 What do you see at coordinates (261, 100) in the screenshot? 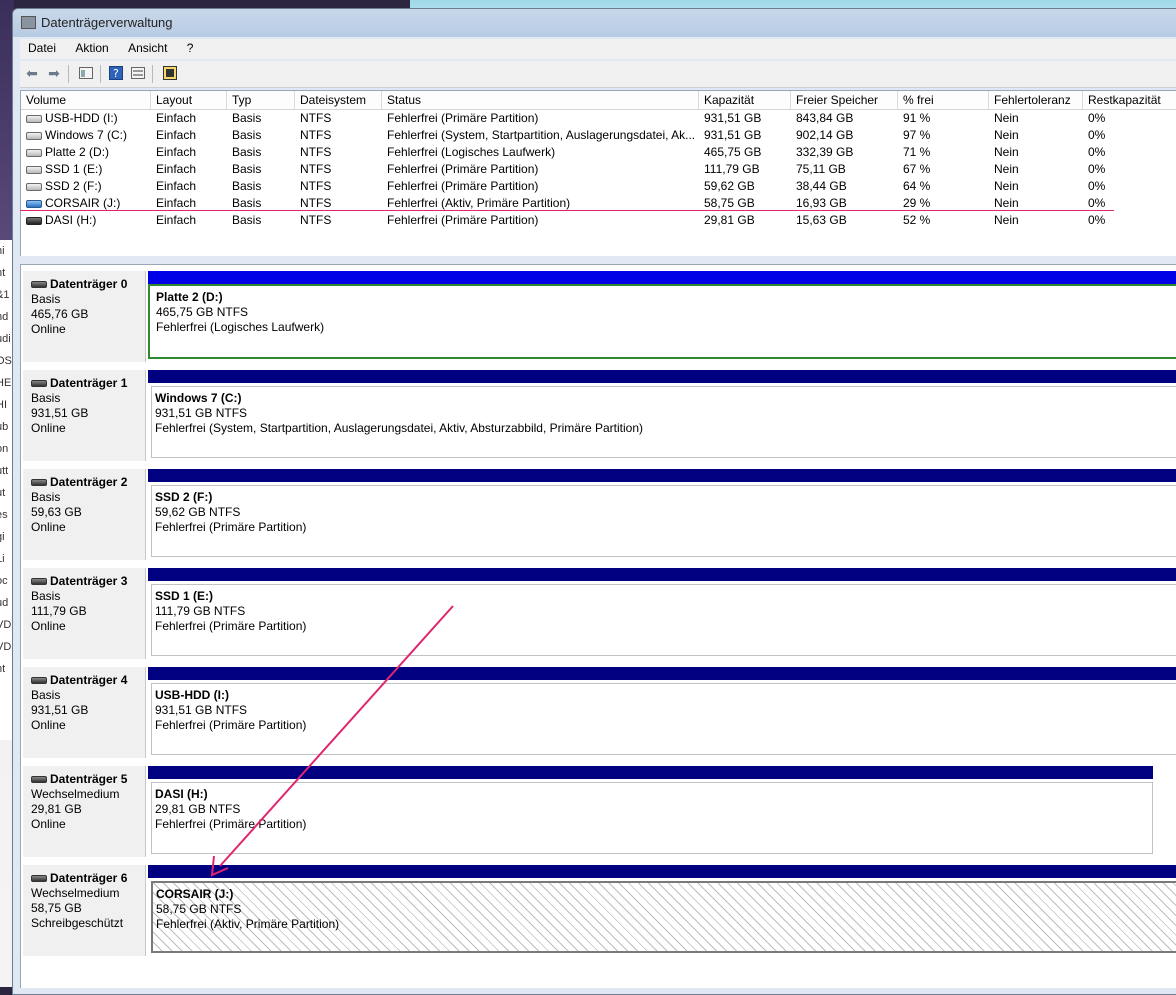
I see `column-header-typ: Typ` at bounding box center [261, 100].